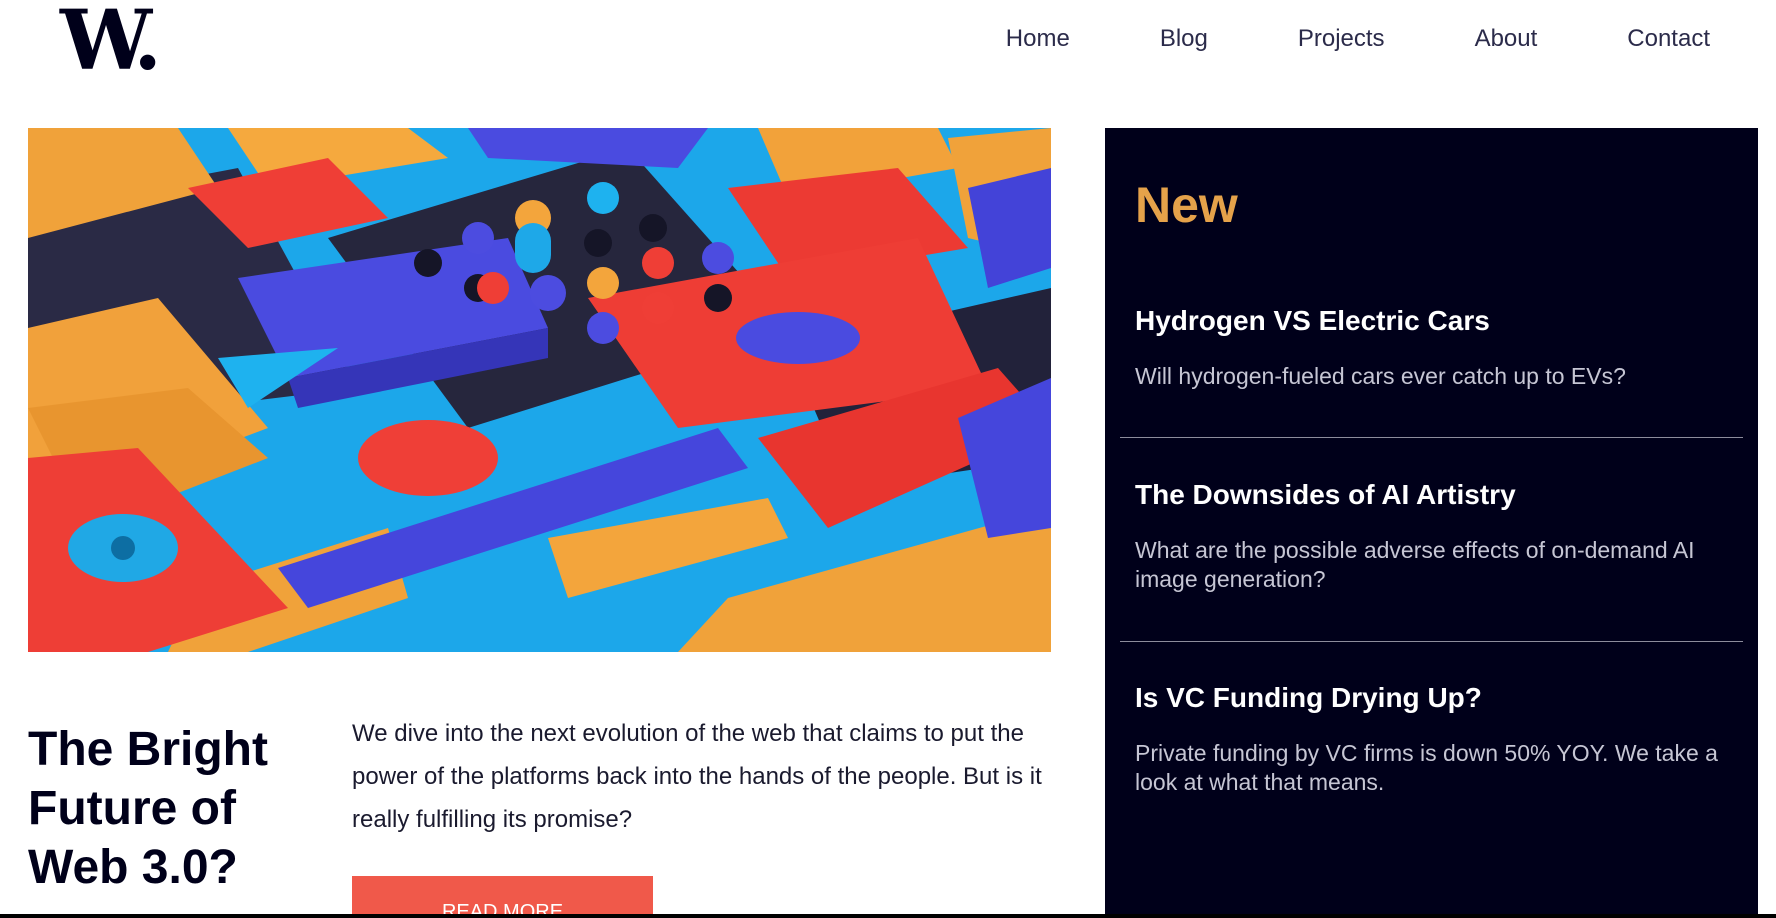 Image resolution: width=1776 pixels, height=918 pixels. What do you see at coordinates (502, 897) in the screenshot?
I see `read-more-button: READ MORE` at bounding box center [502, 897].